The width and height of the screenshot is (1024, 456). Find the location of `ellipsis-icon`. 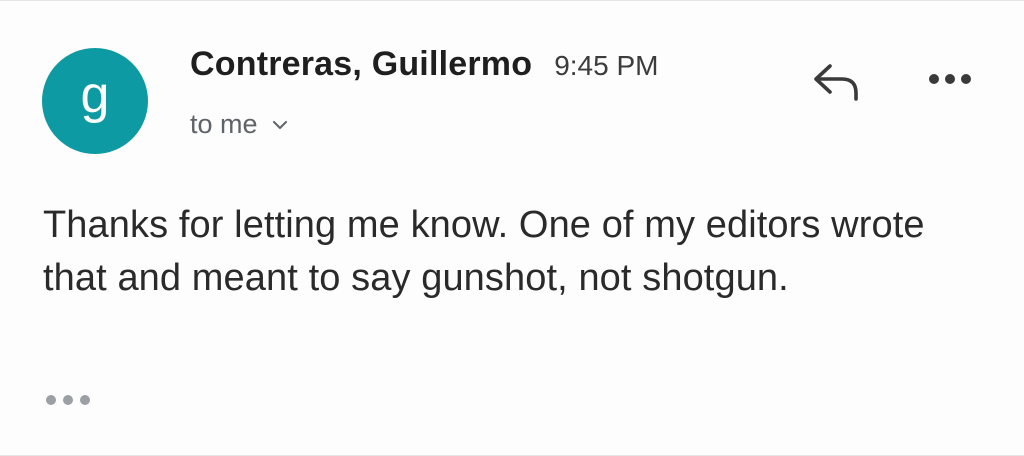

ellipsis-icon is located at coordinates (68, 402).